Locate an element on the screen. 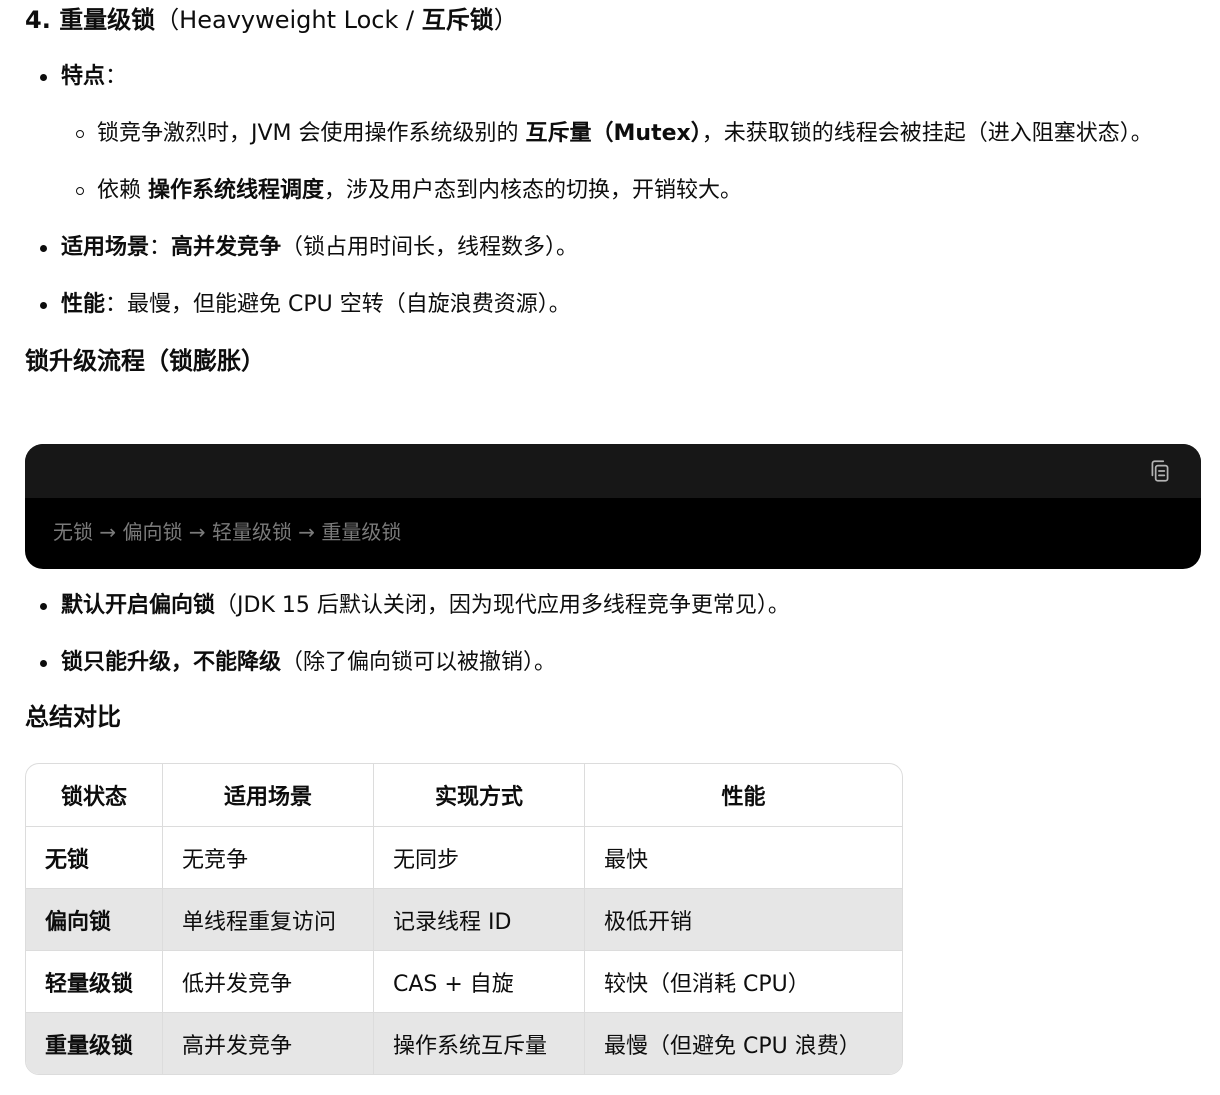  table-row: 偏向锁 单线程重复访问 记录线程 ID 极低开销 is located at coordinates (464, 920).